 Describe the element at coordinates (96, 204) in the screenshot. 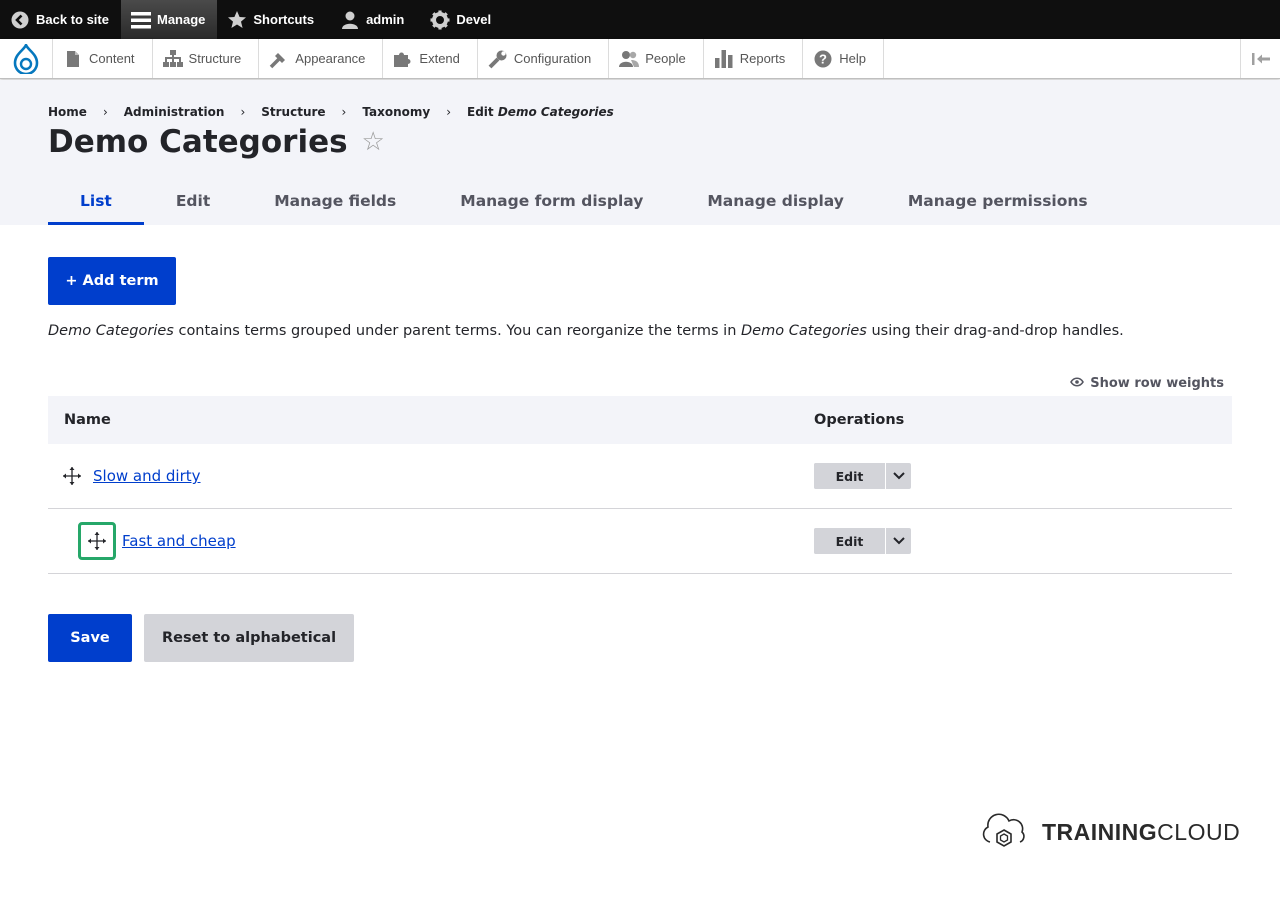

I see `tab-list: List` at that location.